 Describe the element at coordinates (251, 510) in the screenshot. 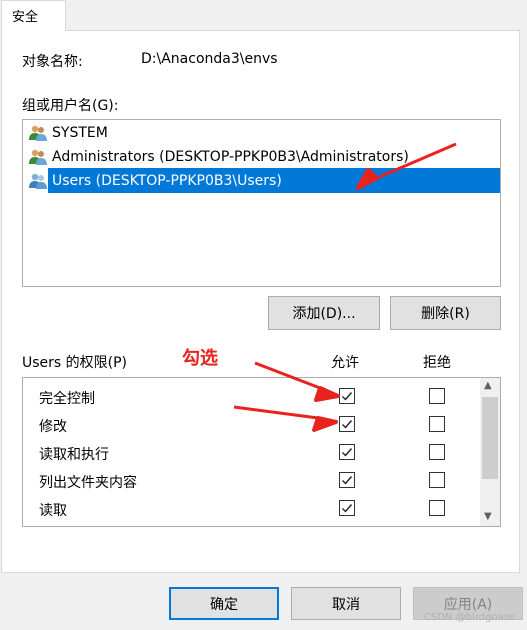

I see `permission-row-read: 读取` at that location.